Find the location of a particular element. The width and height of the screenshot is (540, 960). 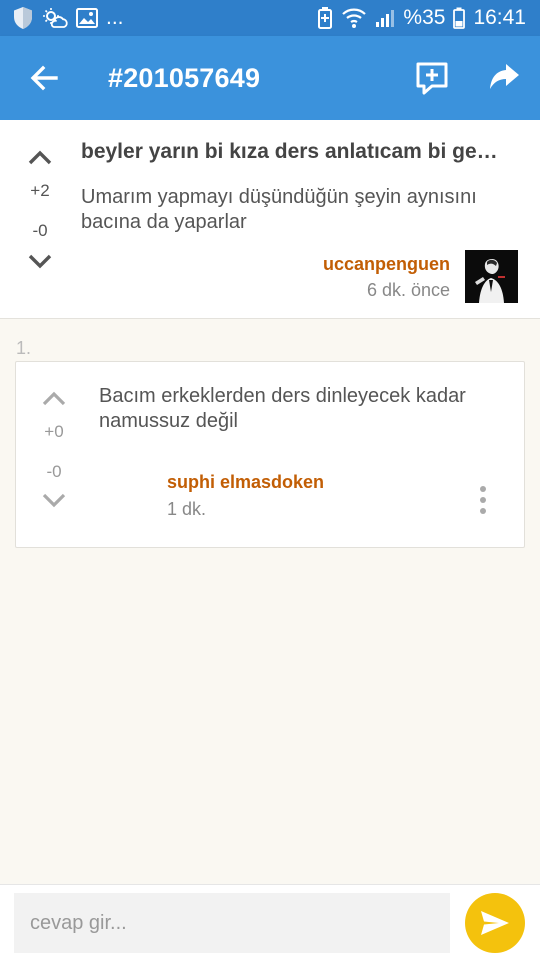

post-author: uccanpenguen is located at coordinates (386, 264).